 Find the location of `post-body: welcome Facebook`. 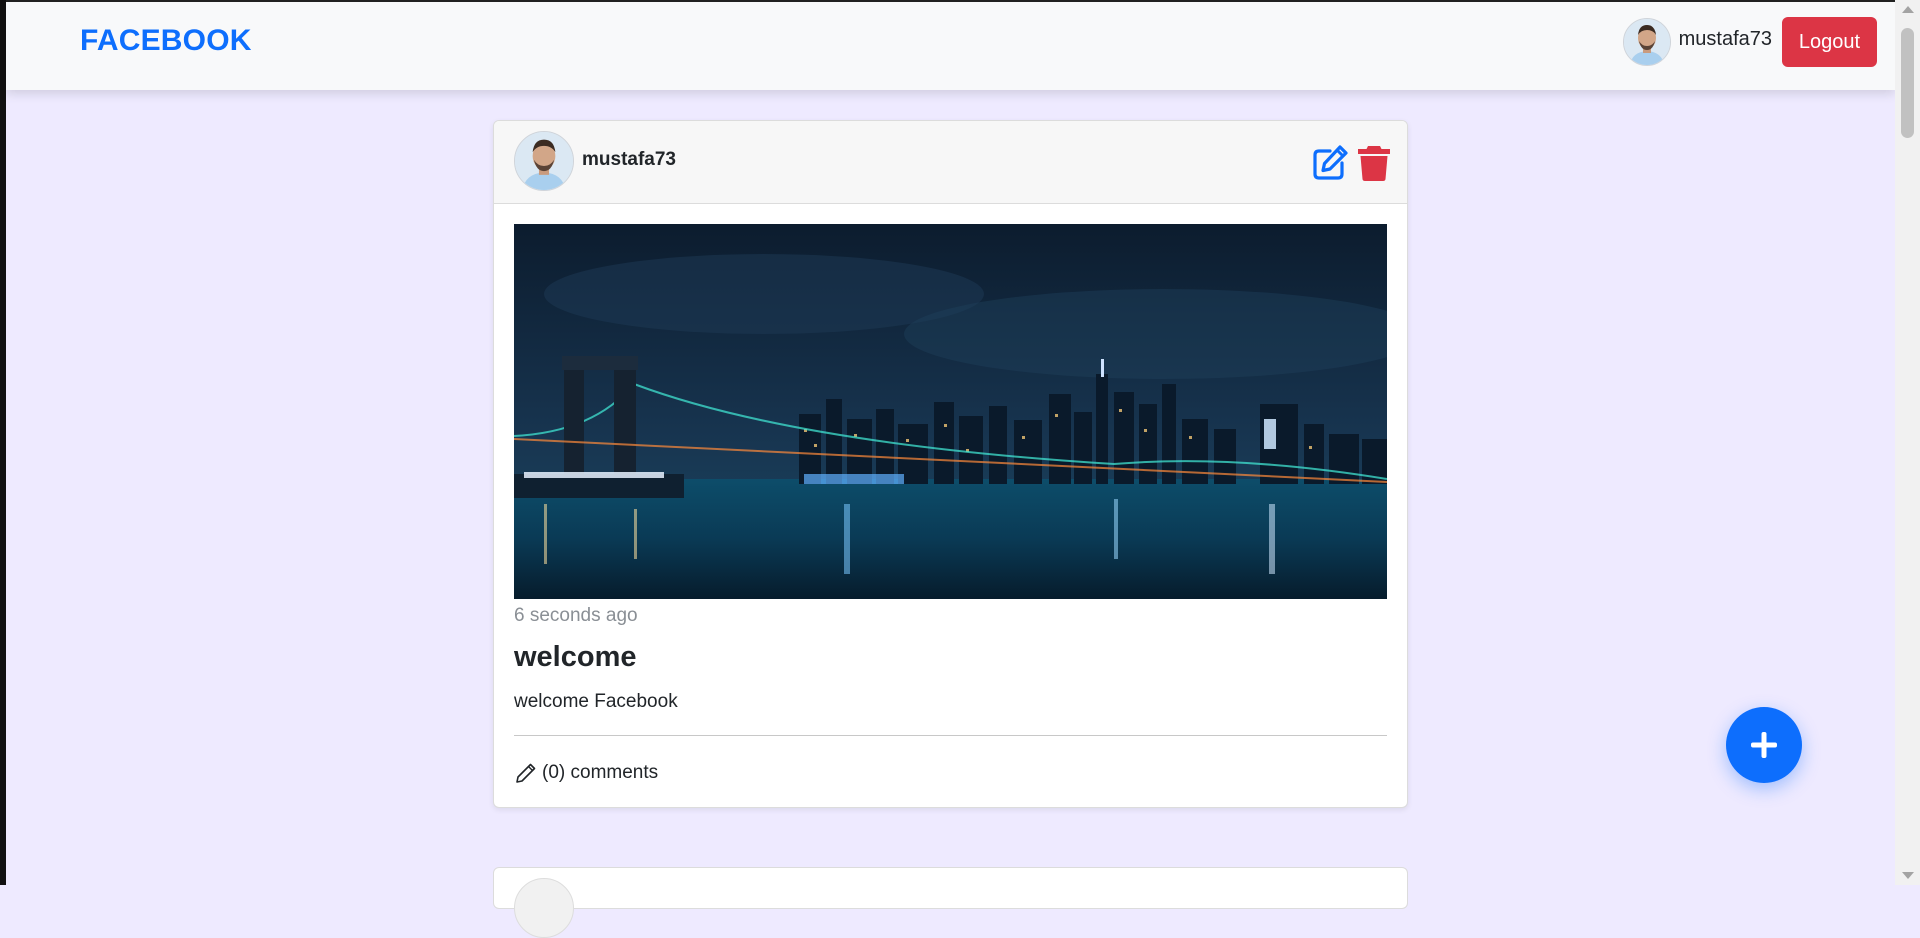

post-body: welcome Facebook is located at coordinates (596, 701).